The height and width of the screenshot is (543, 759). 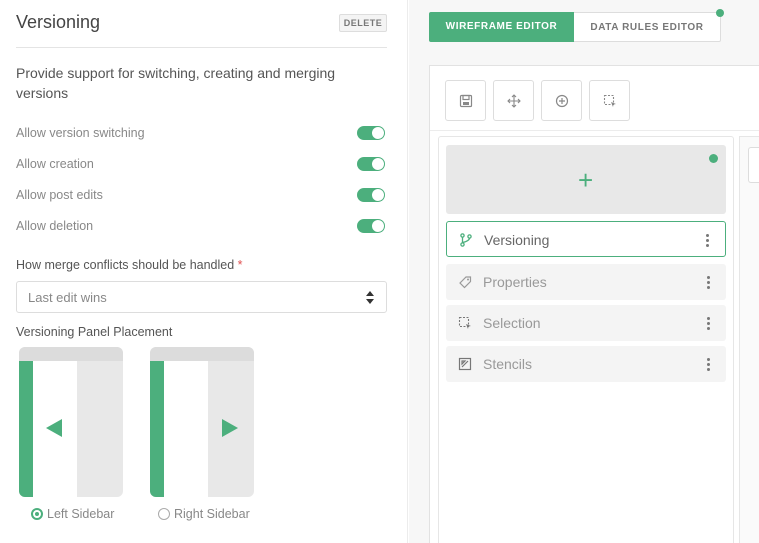 I want to click on merge-conflicts-select: Last edit wins, so click(x=201, y=297).